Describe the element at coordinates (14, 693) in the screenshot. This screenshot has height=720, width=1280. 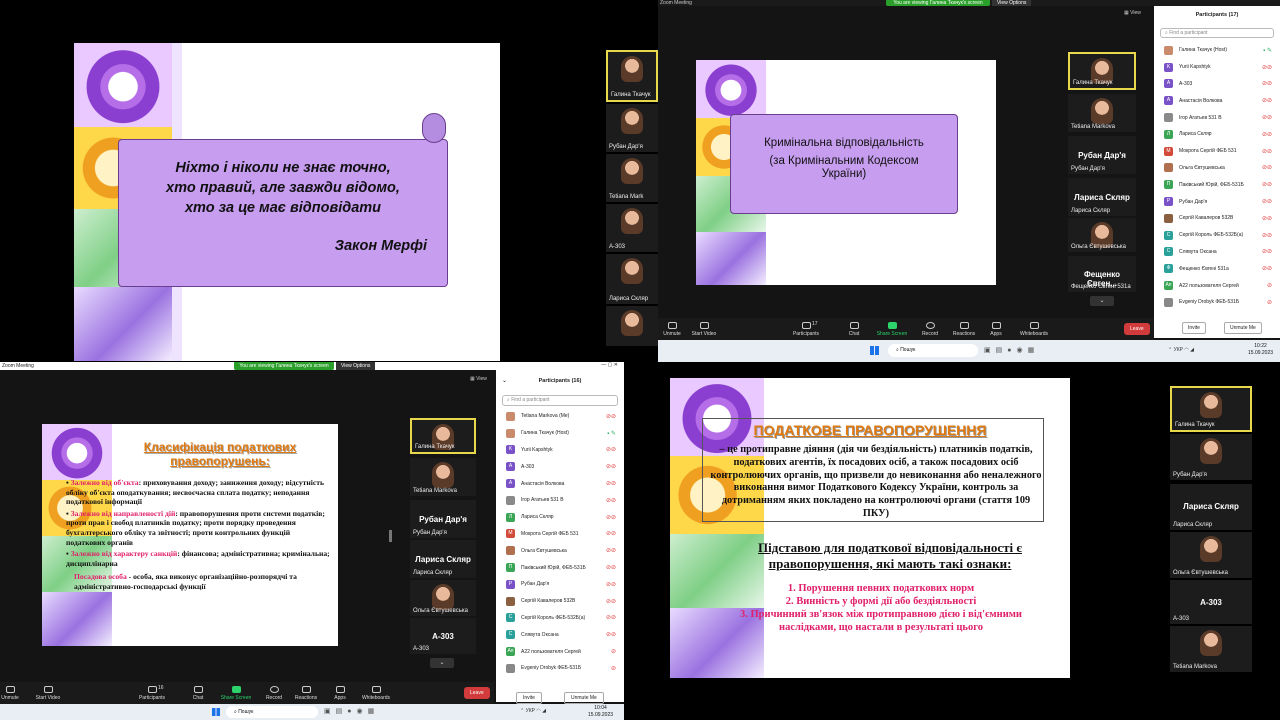
I see `unmute-button: Unmute` at that location.